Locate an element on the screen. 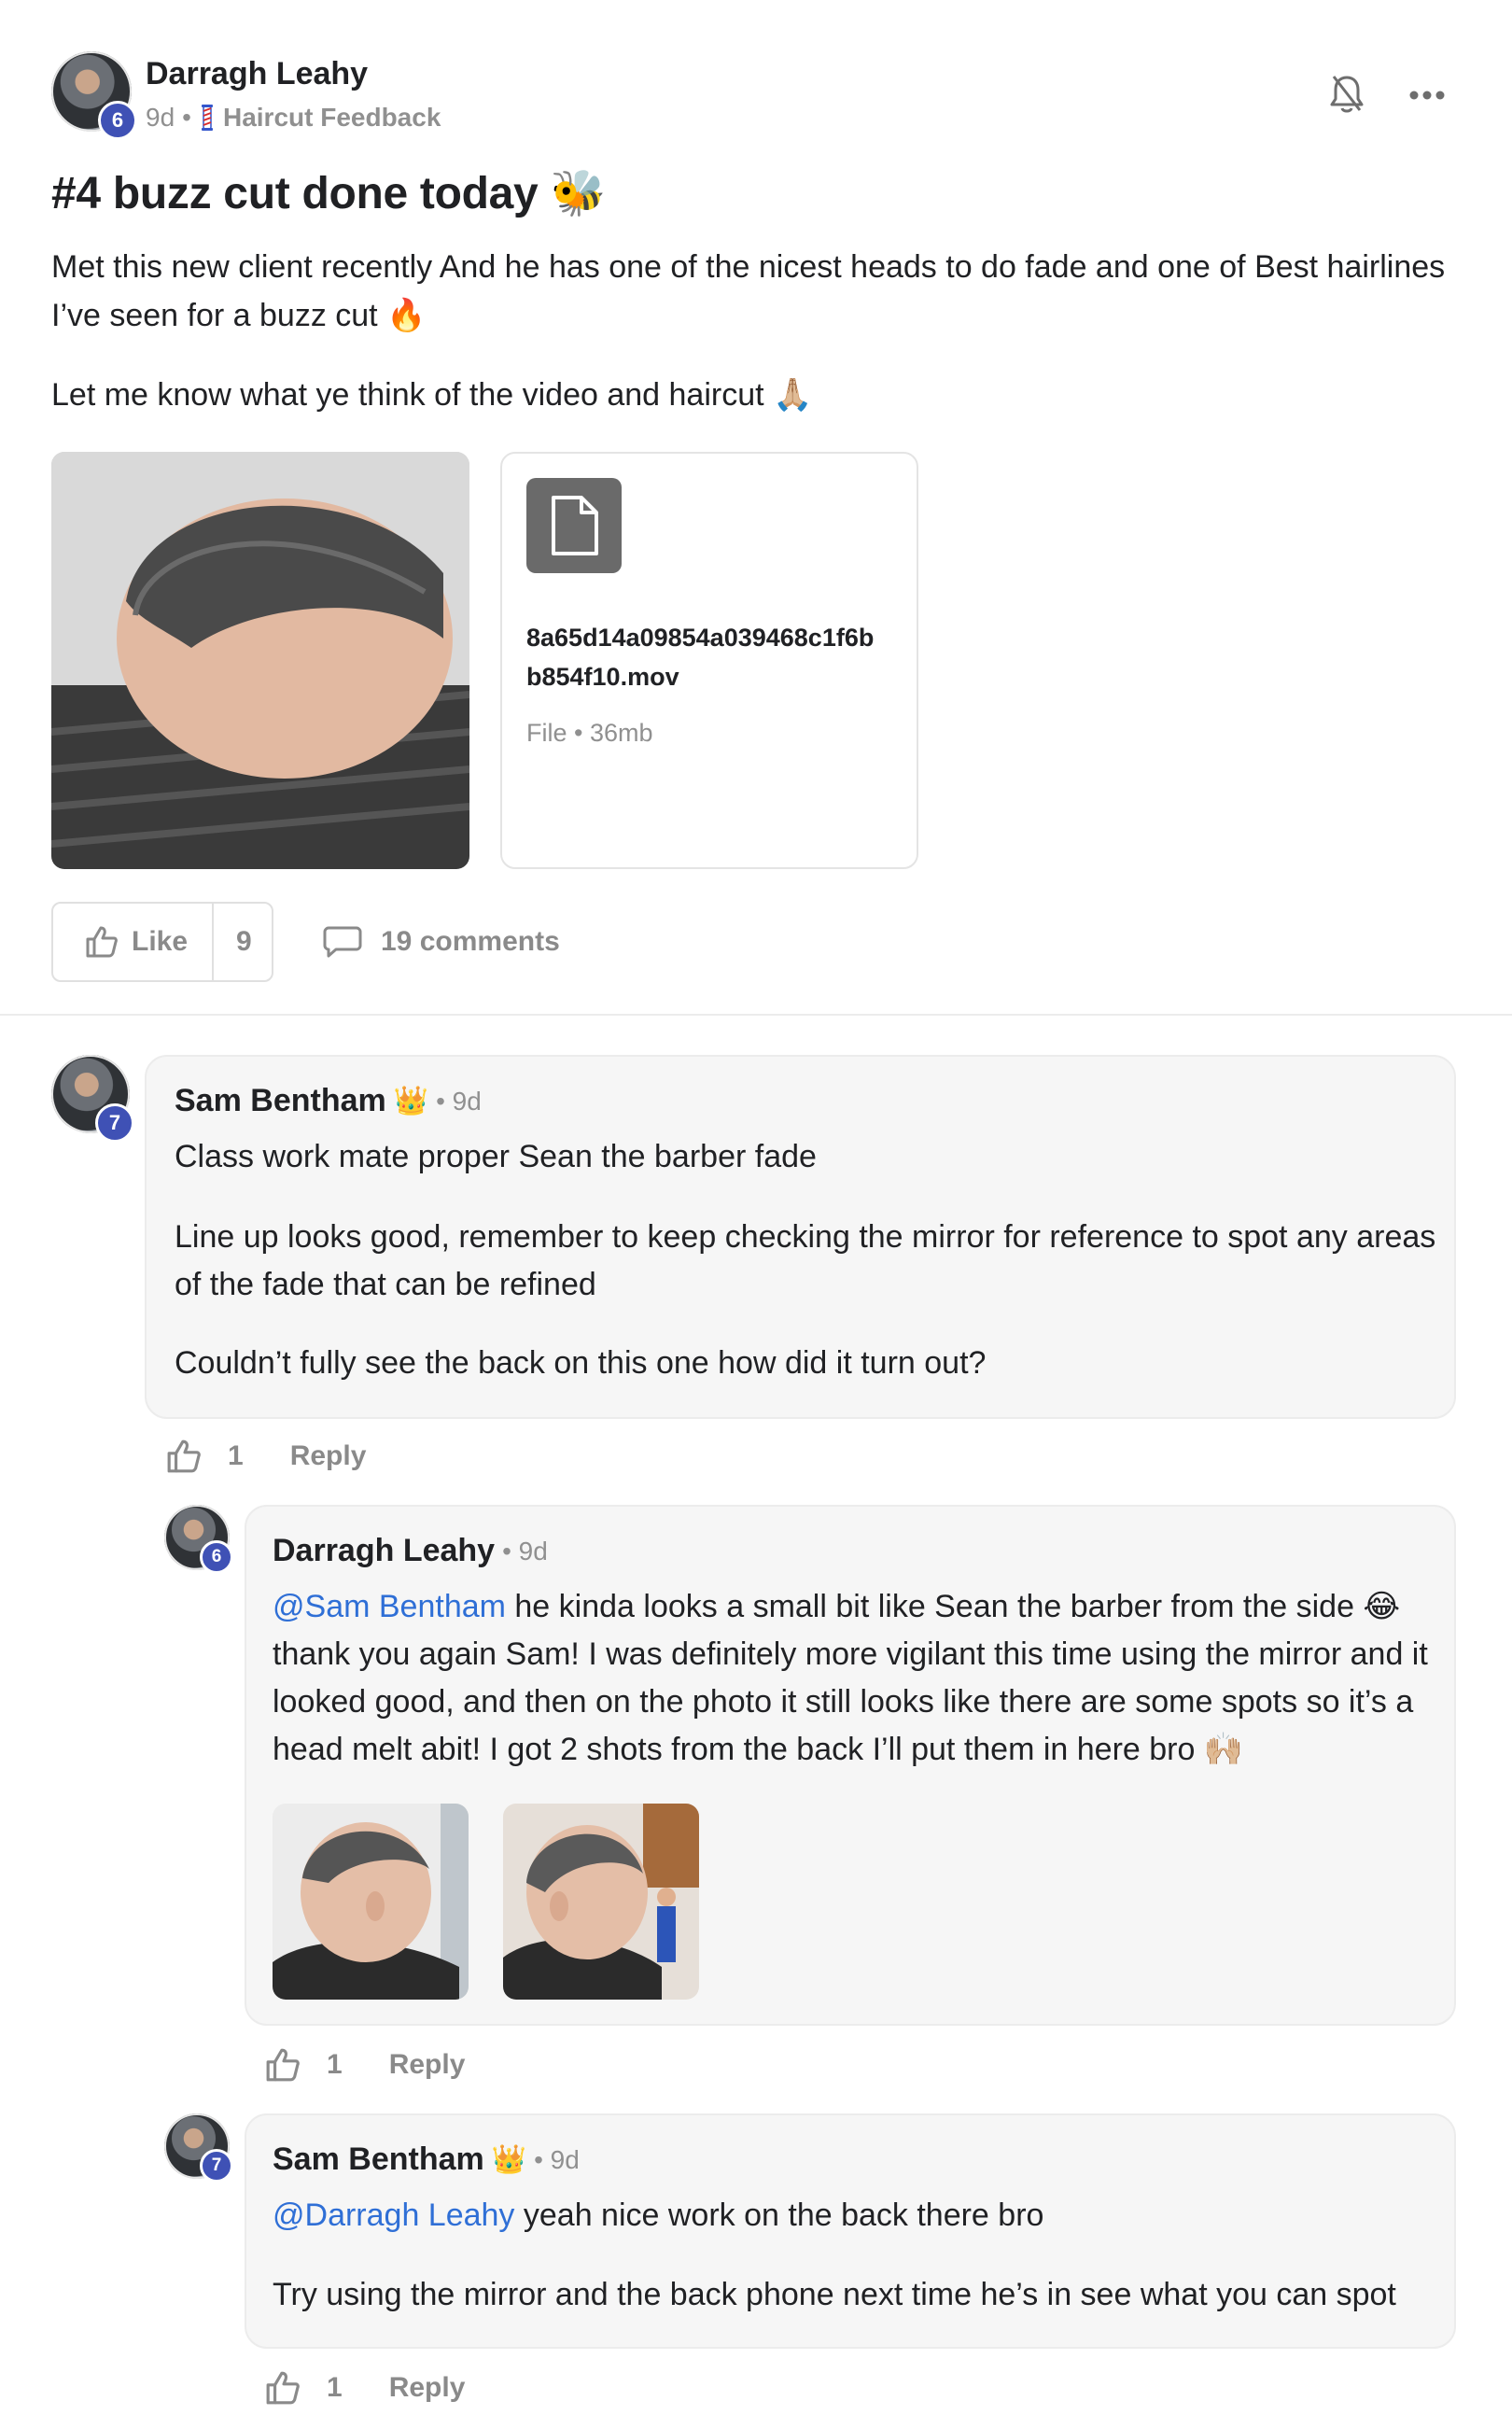  post-body-line-2: I’ve seen for a buzz cut 🔥 is located at coordinates (239, 315).